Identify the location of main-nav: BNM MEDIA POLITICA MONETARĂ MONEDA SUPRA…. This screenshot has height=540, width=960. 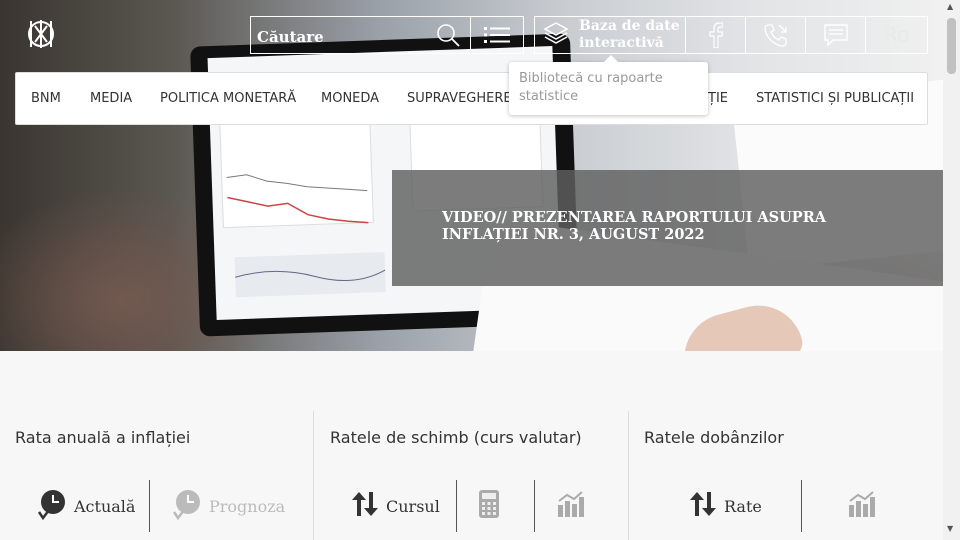
(471, 98).